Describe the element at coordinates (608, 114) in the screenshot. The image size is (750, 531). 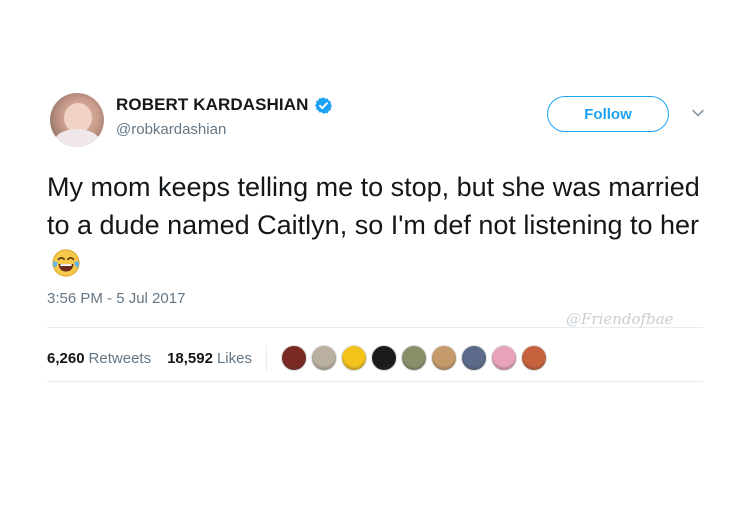
I see `follow-button: Follow` at that location.